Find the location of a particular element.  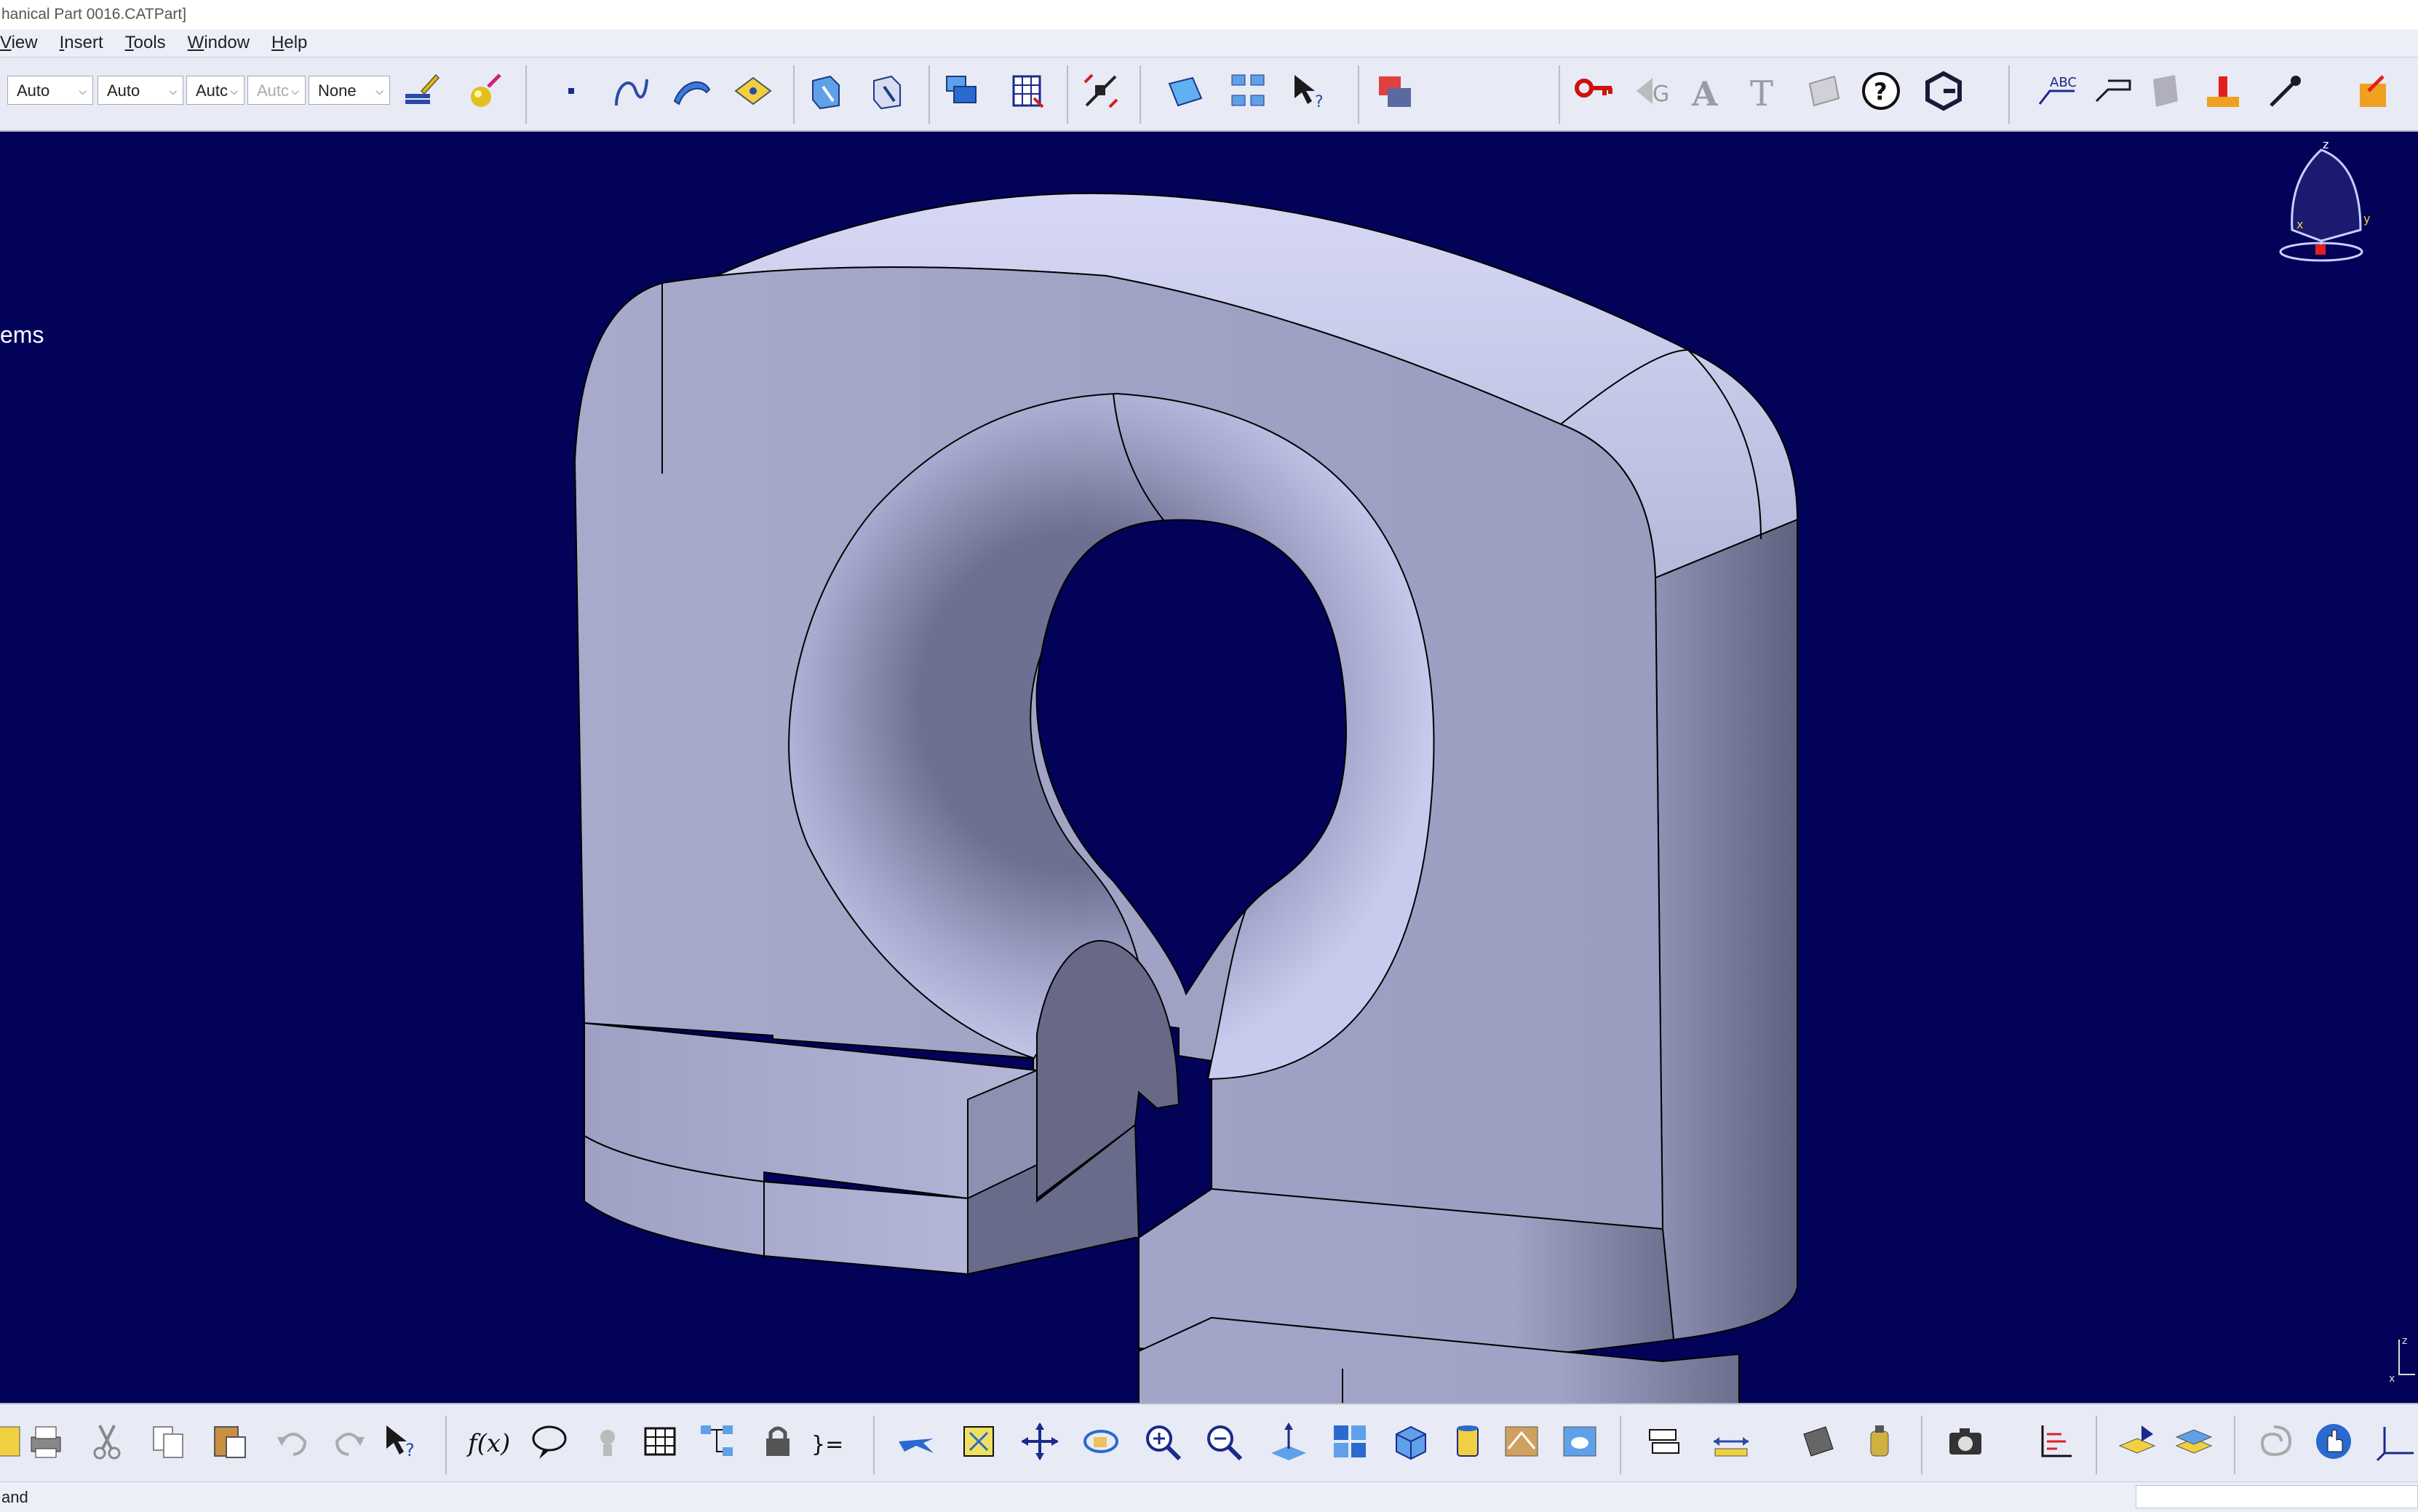

svg-text: T is located at coordinates (1761, 93).